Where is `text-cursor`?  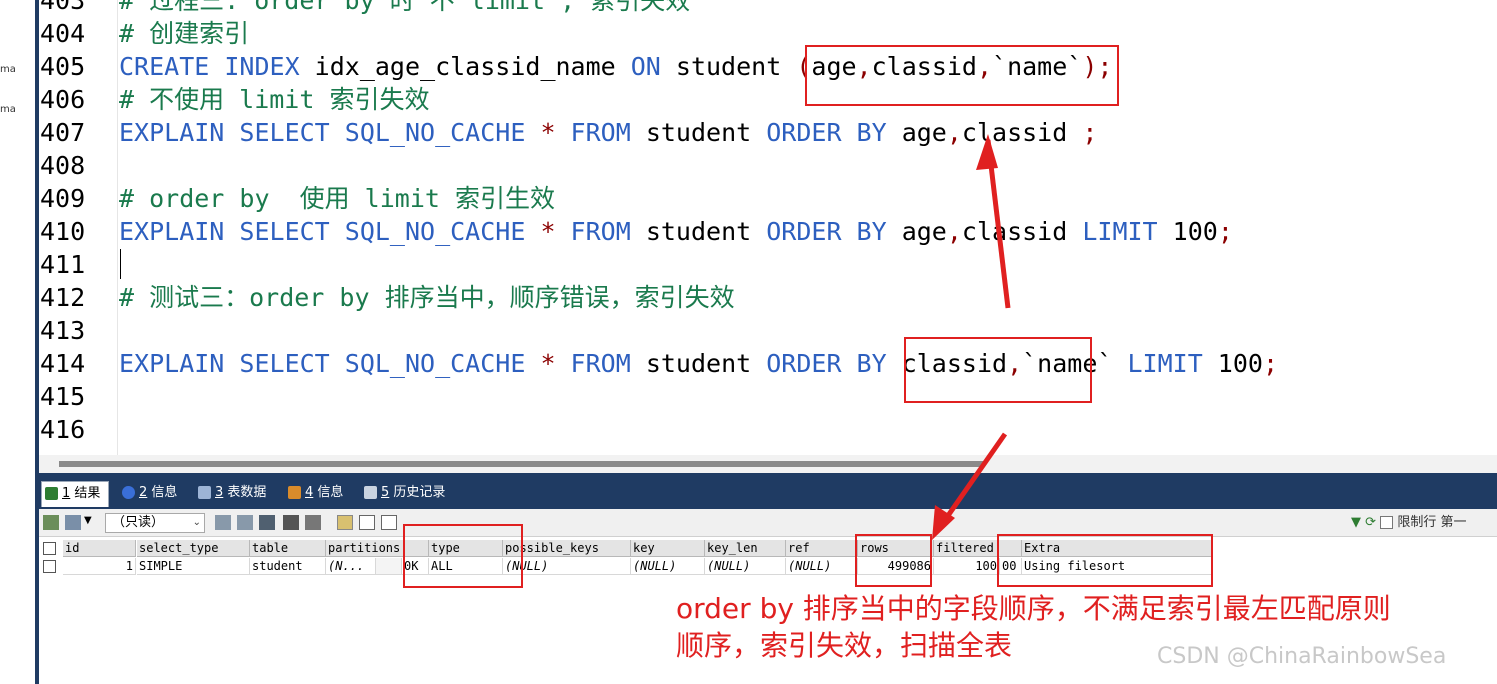
text-cursor is located at coordinates (120, 264).